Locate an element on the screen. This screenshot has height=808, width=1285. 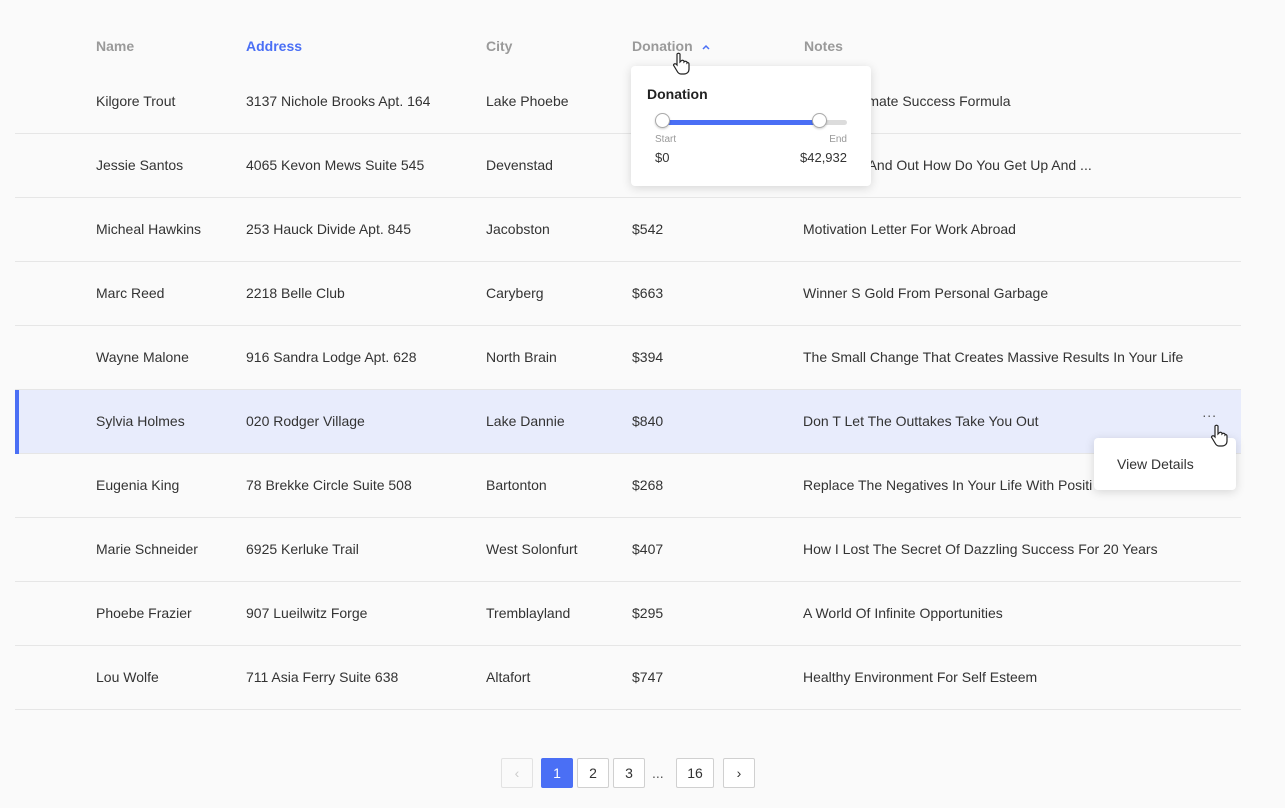
column-header-address: Address is located at coordinates (274, 46).